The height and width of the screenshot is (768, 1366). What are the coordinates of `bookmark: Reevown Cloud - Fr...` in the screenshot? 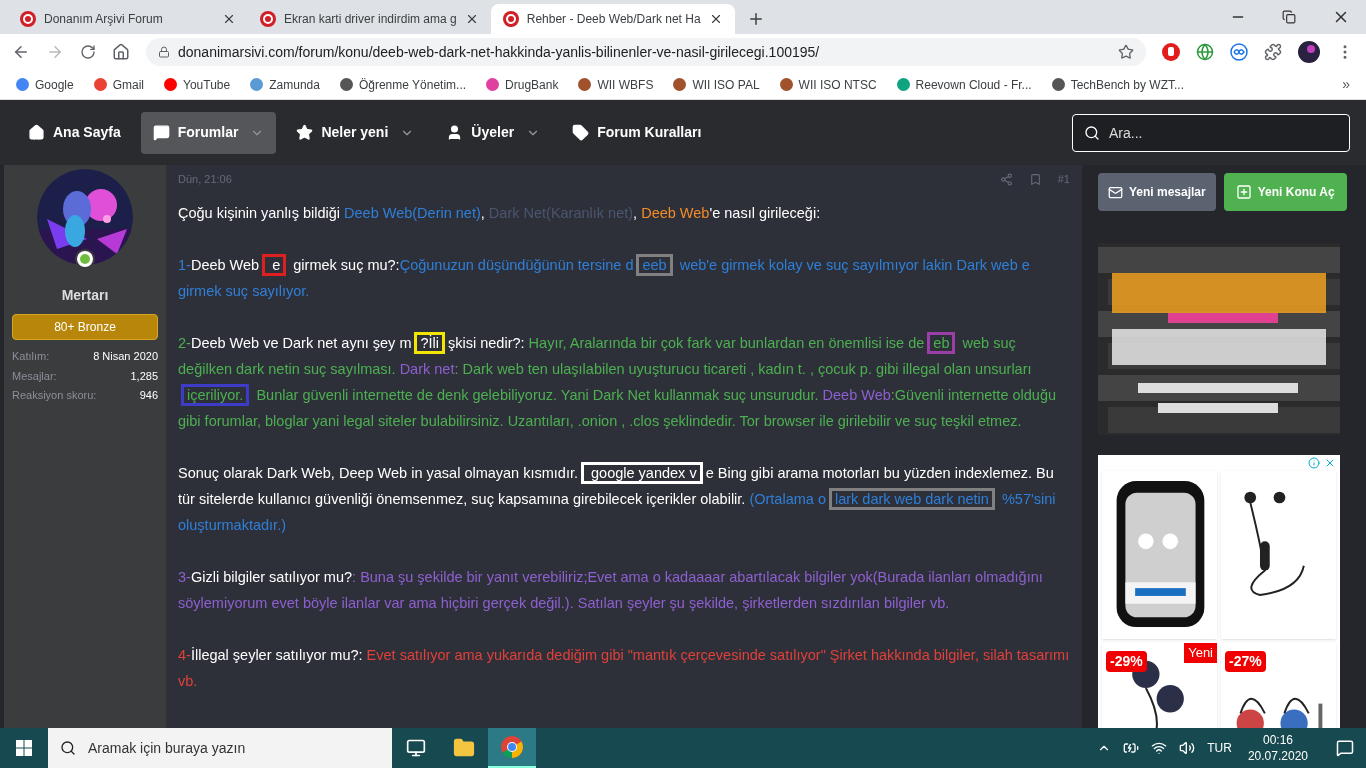 It's located at (964, 84).